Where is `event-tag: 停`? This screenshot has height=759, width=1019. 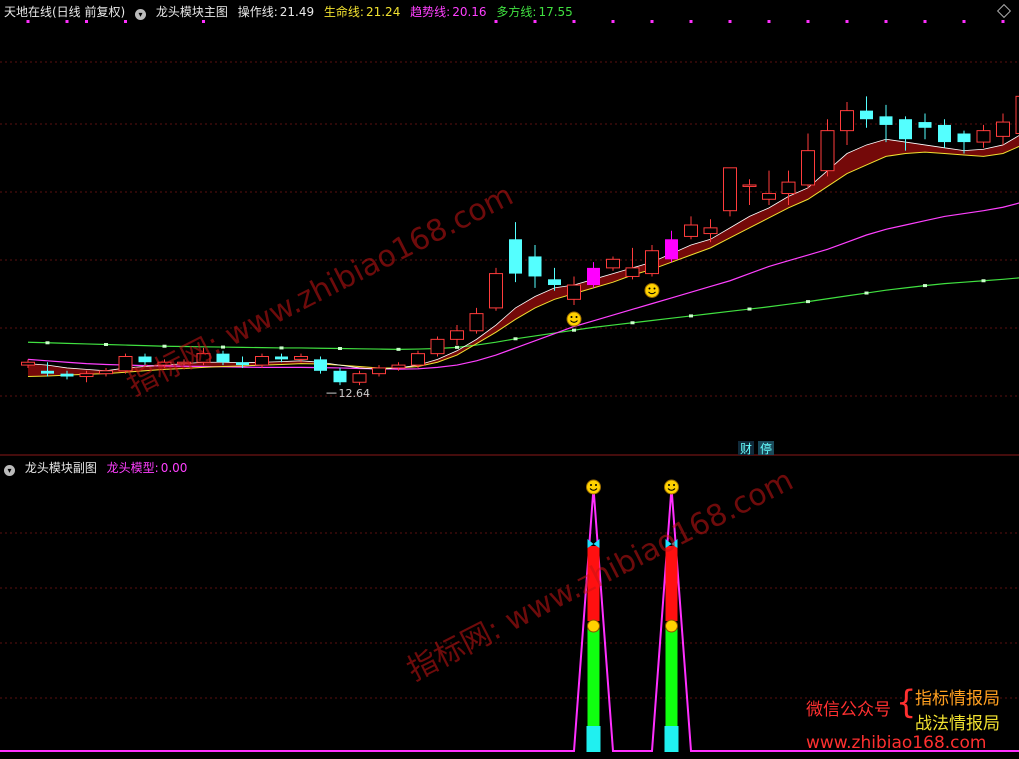 event-tag: 停 is located at coordinates (766, 448).